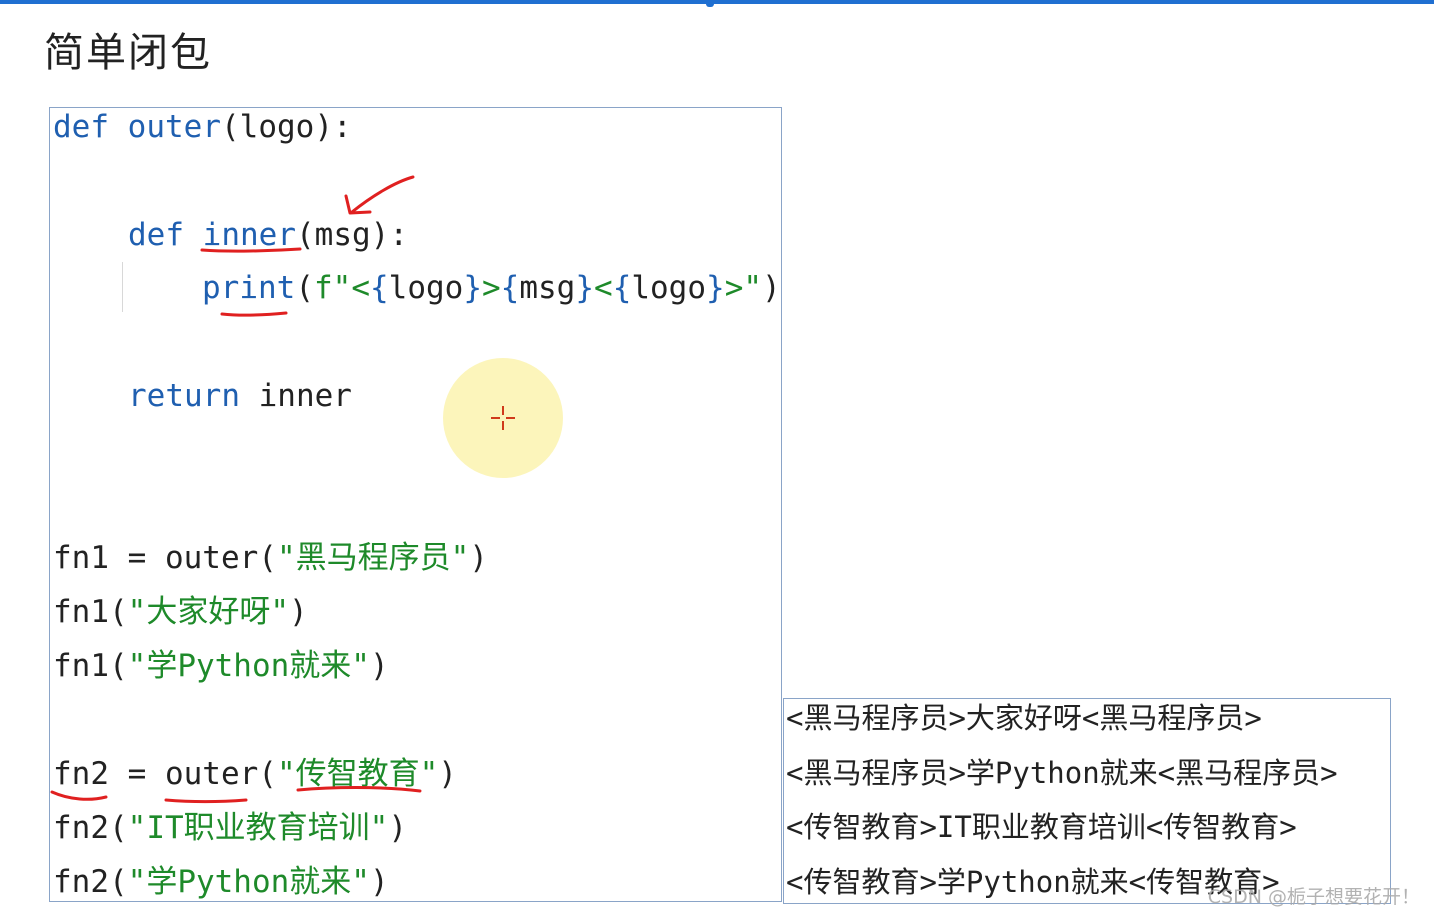 Image resolution: width=1434 pixels, height=917 pixels. I want to click on code-line-def-outer: def outer(logo):, so click(202, 127).